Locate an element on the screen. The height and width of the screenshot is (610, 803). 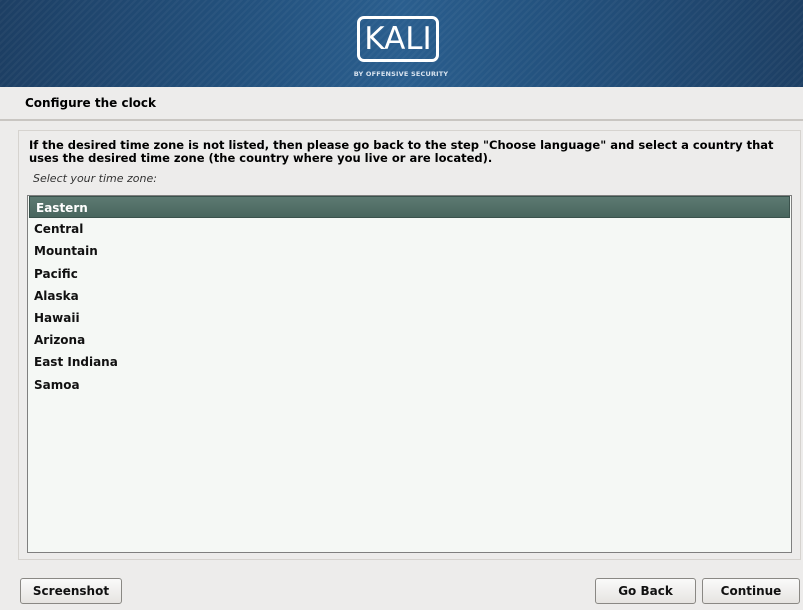
timezone-prompt: Select your time zone: is located at coordinates (95, 178).